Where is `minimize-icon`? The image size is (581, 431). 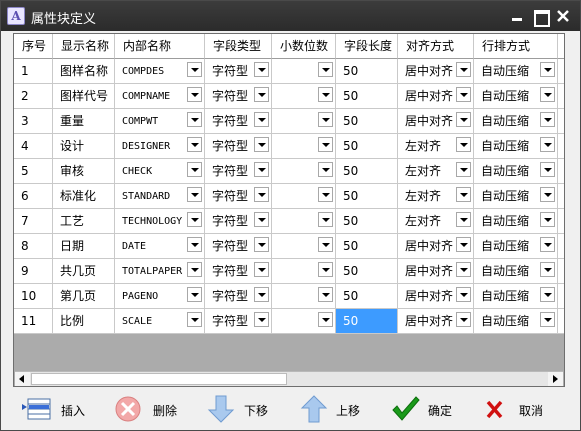 minimize-icon is located at coordinates (517, 16).